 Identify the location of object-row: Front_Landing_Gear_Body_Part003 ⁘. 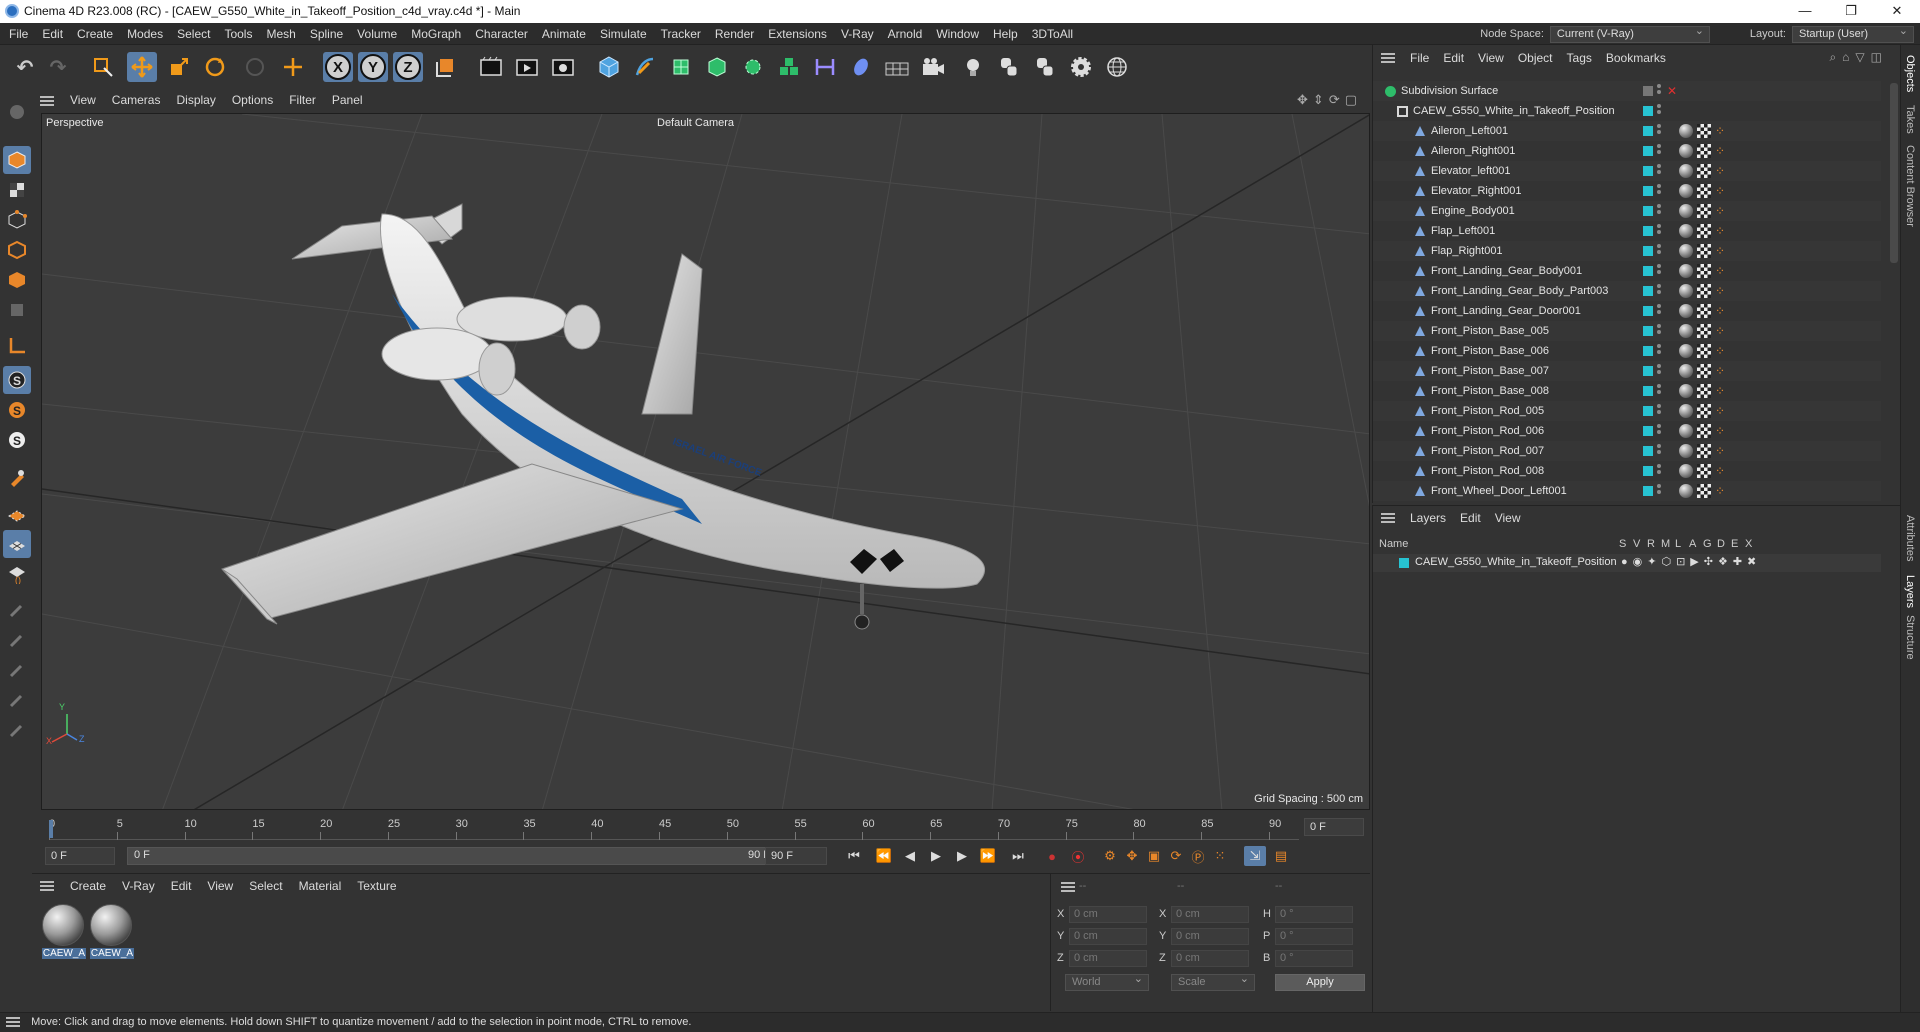
(1627, 291).